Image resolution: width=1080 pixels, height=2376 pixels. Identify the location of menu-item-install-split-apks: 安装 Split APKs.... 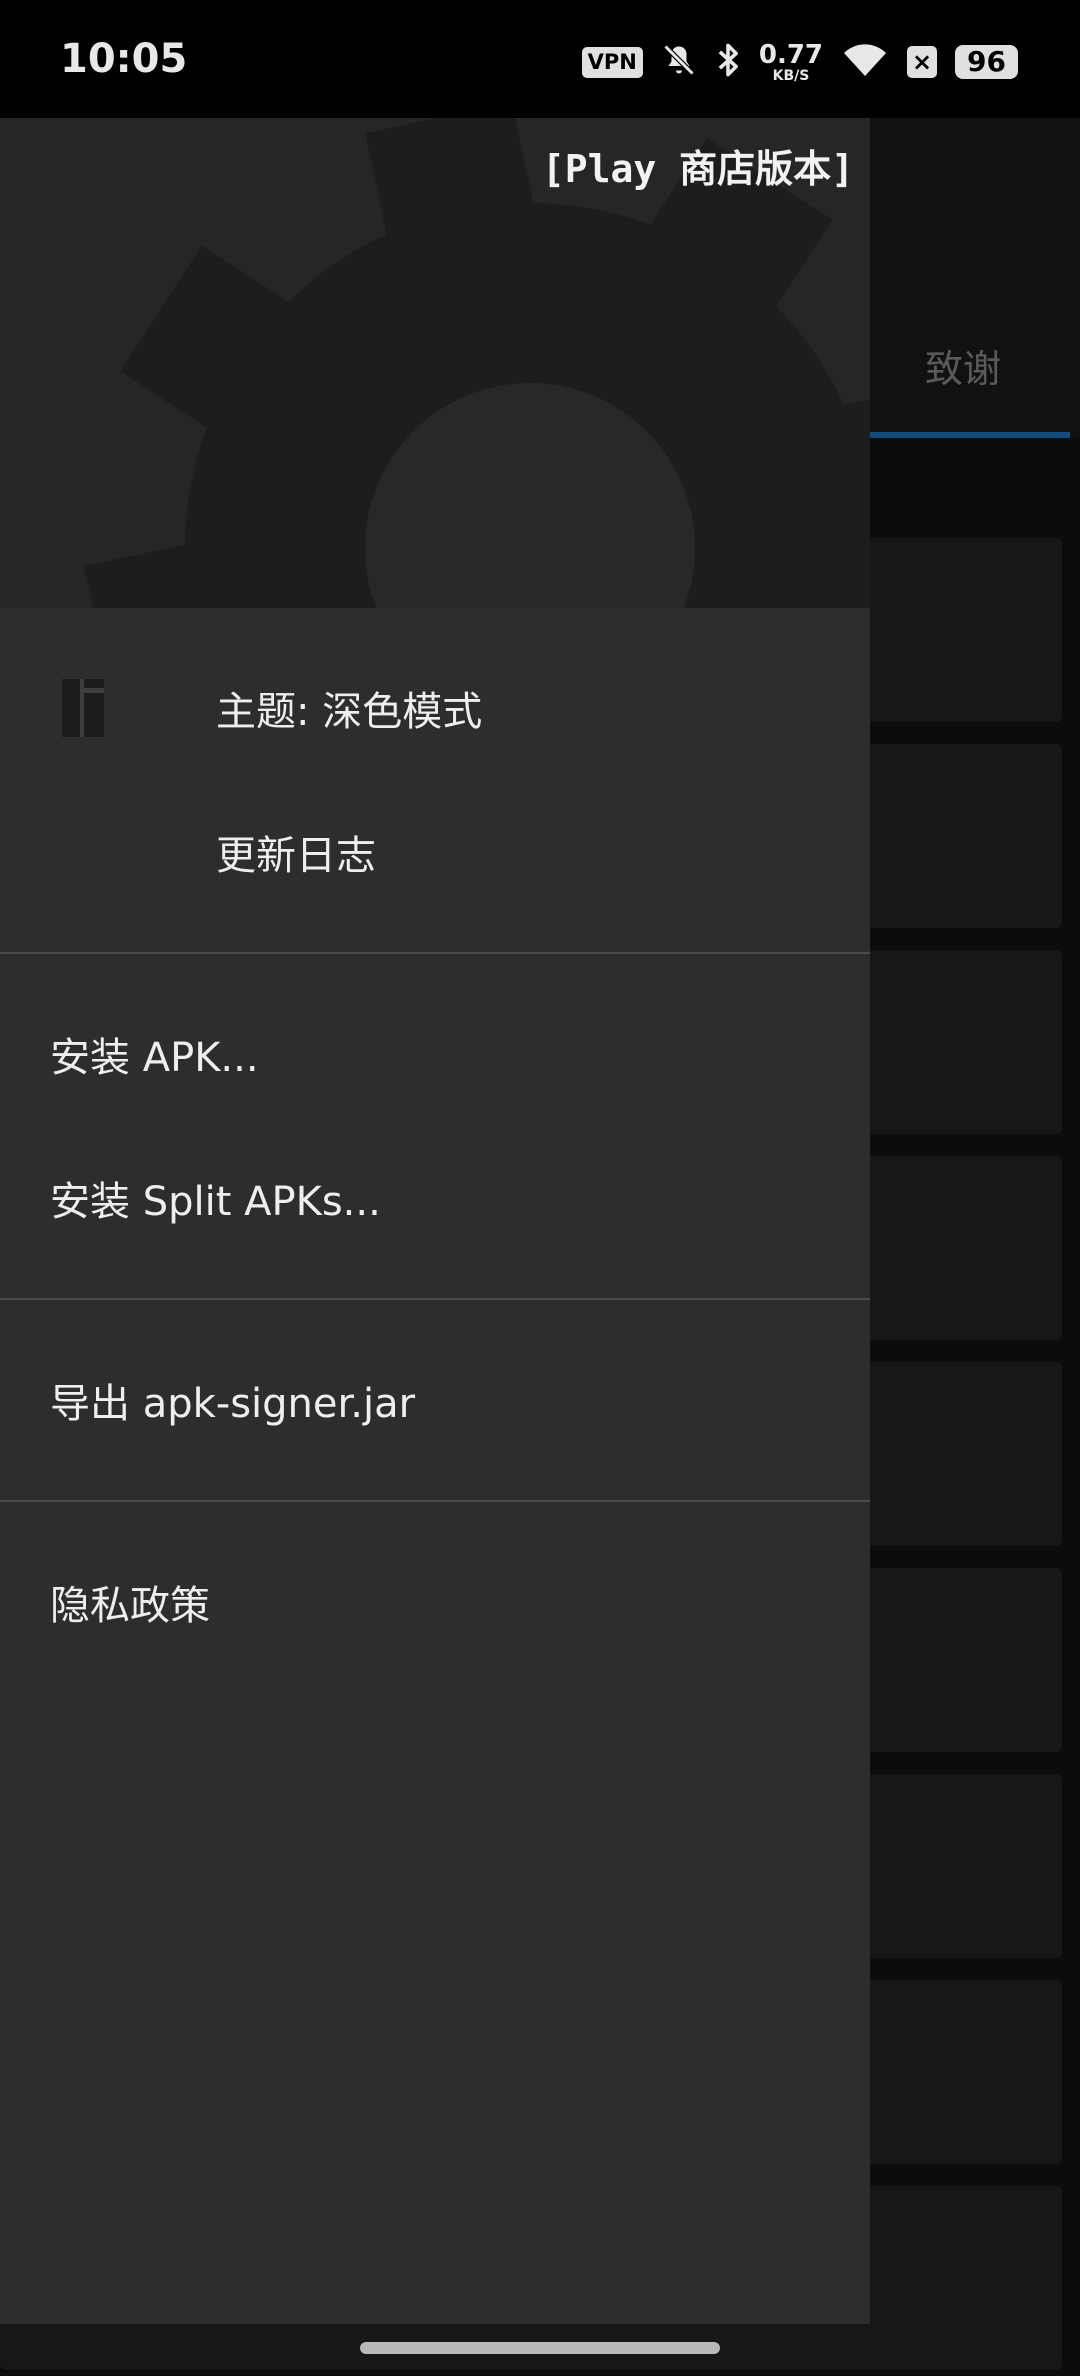
(435, 1198).